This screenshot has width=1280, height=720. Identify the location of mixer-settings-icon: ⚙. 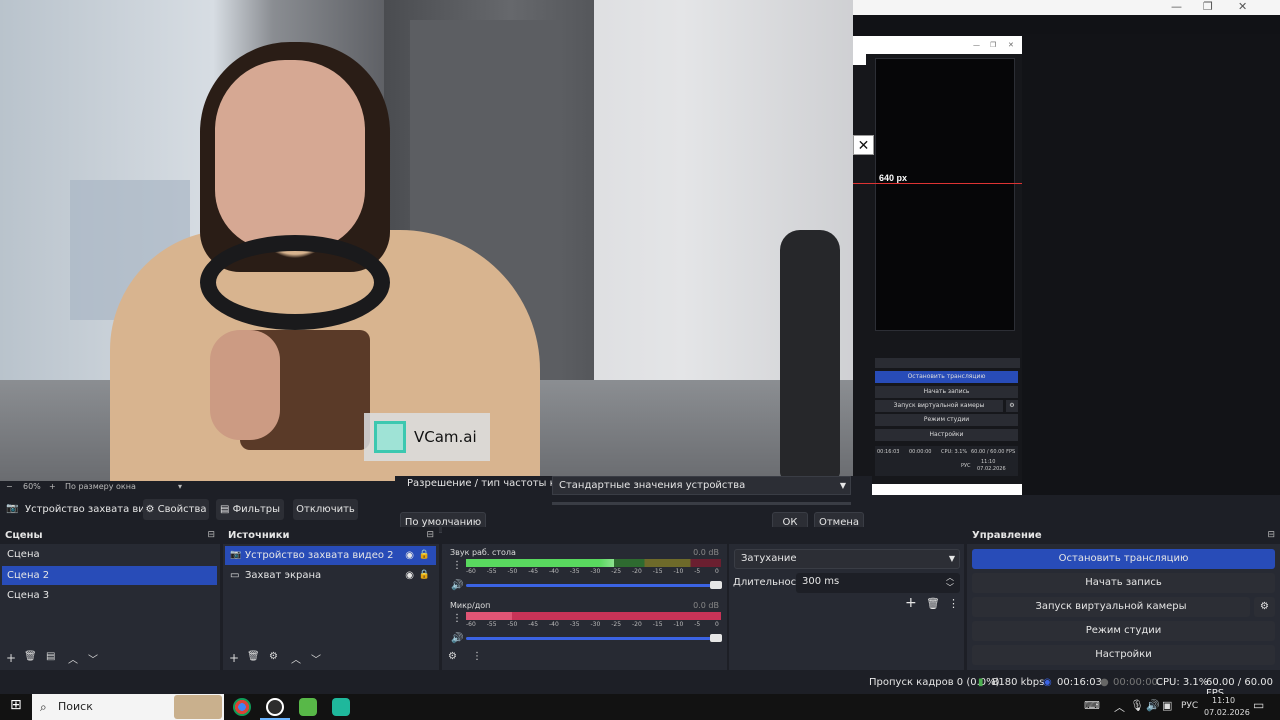
(452, 656).